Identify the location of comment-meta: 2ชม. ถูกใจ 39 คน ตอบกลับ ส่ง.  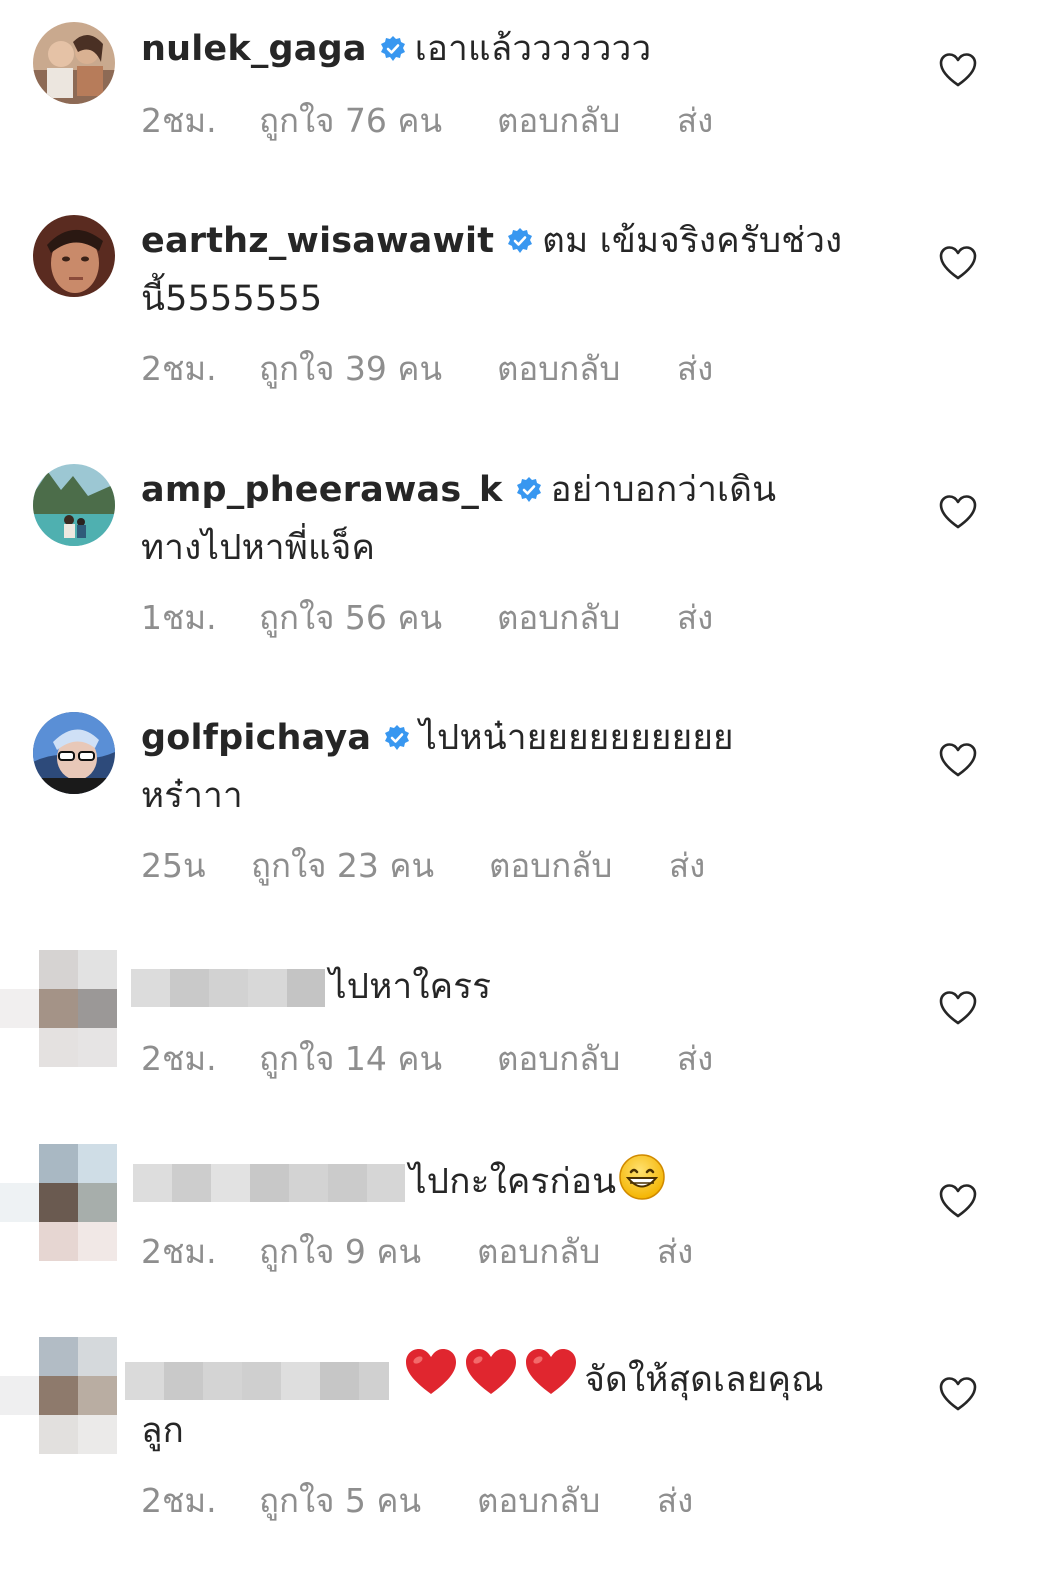
(427, 368).